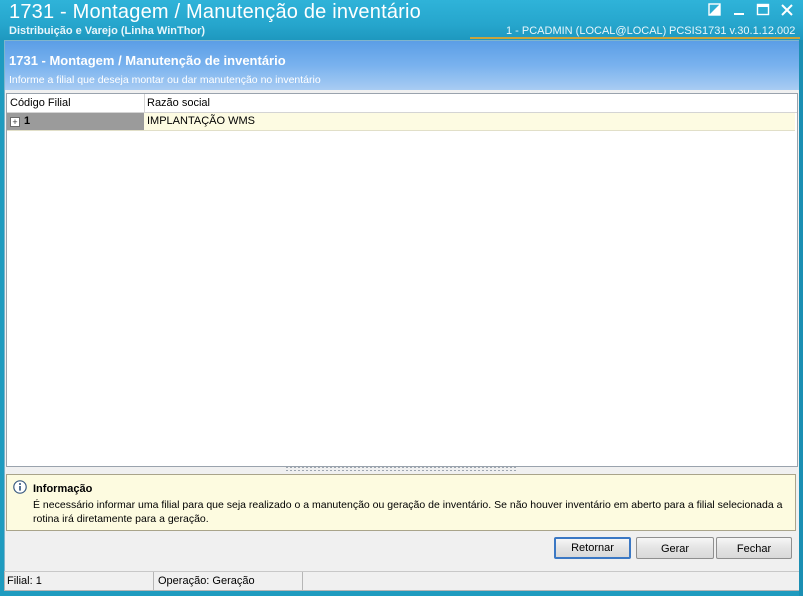 This screenshot has height=596, width=803. I want to click on grid-header: Código Filial Razão social, so click(402, 103).